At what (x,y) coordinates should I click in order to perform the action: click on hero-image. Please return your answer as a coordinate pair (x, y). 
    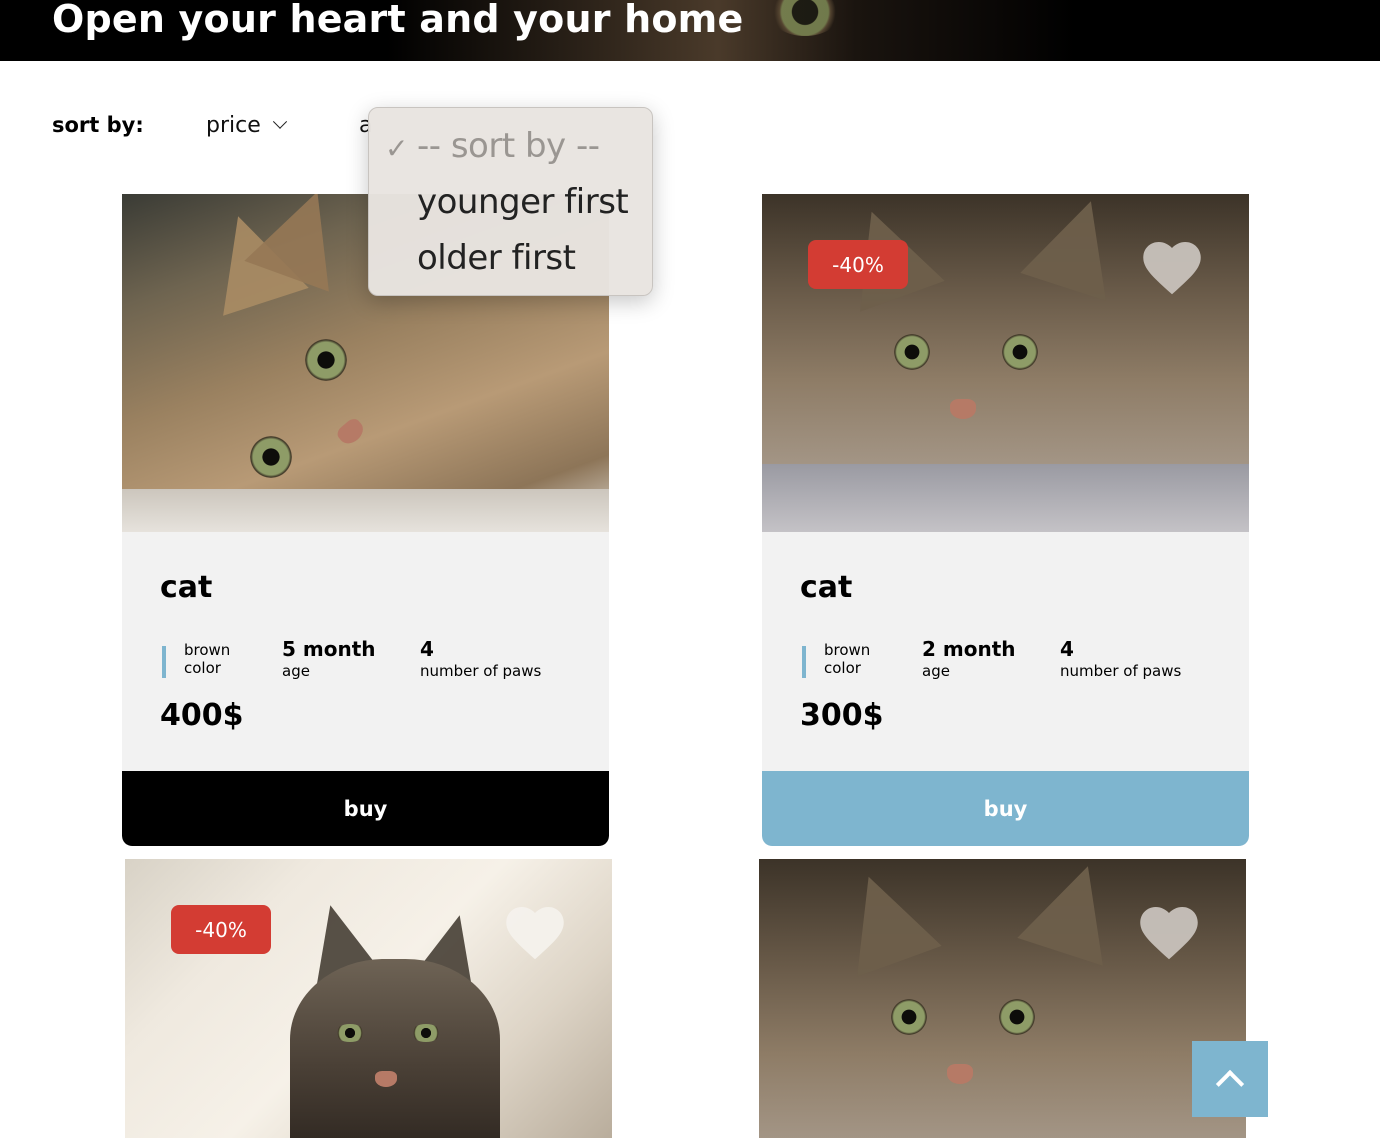
    Looking at the image, I should click on (805, 18).